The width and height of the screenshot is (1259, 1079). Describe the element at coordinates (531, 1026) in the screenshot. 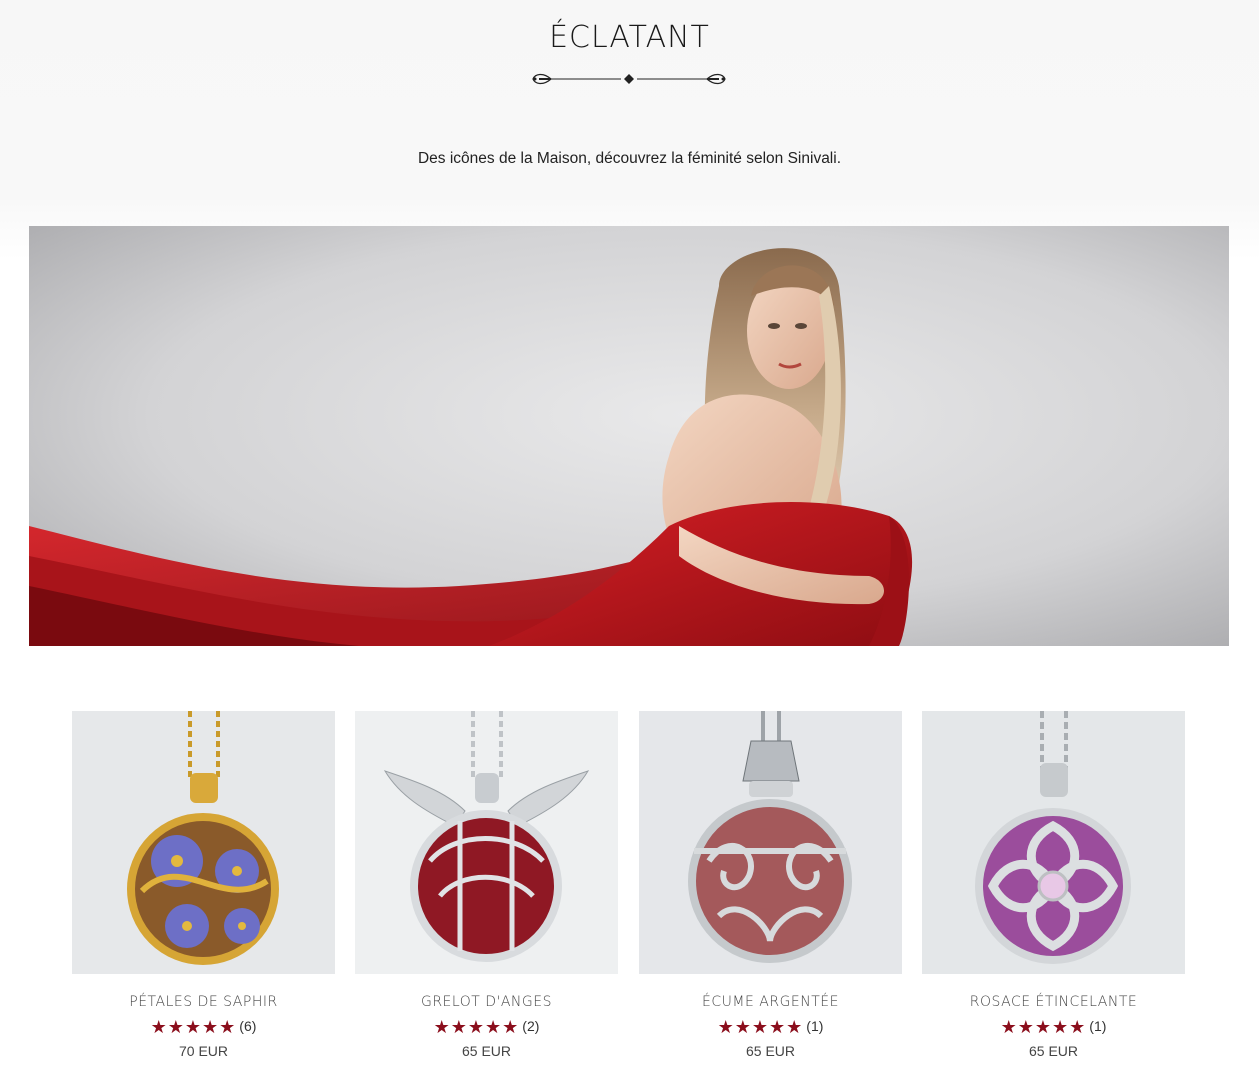

I see `review-count: (2)` at that location.